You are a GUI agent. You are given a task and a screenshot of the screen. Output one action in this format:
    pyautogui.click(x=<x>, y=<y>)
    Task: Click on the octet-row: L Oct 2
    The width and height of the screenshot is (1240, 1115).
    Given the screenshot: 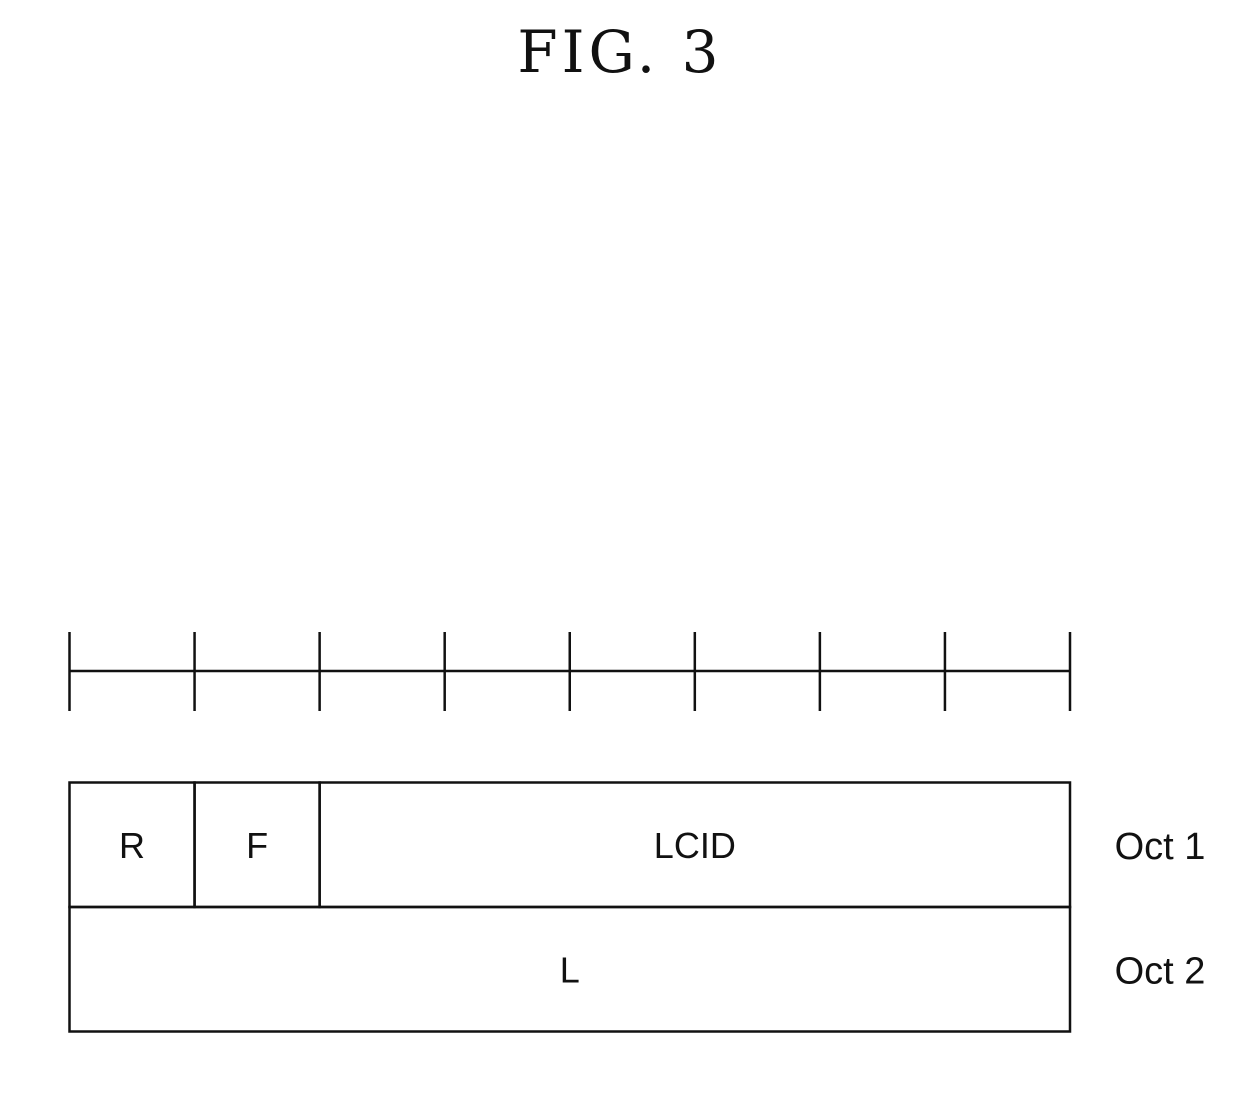 What is the action you would take?
    pyautogui.click(x=637, y=969)
    